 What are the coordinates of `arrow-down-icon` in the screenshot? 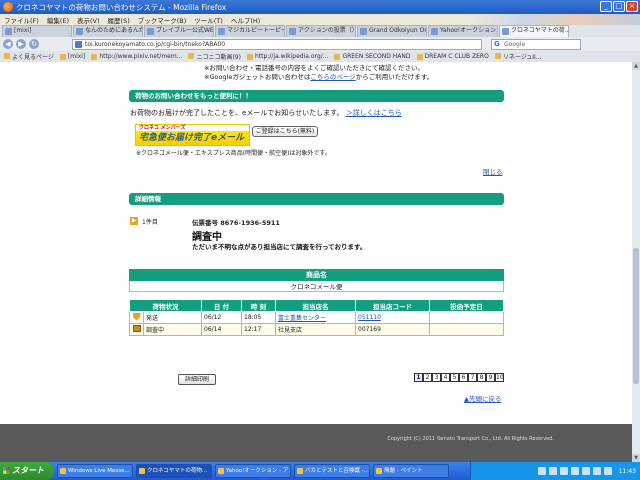 It's located at (136, 316).